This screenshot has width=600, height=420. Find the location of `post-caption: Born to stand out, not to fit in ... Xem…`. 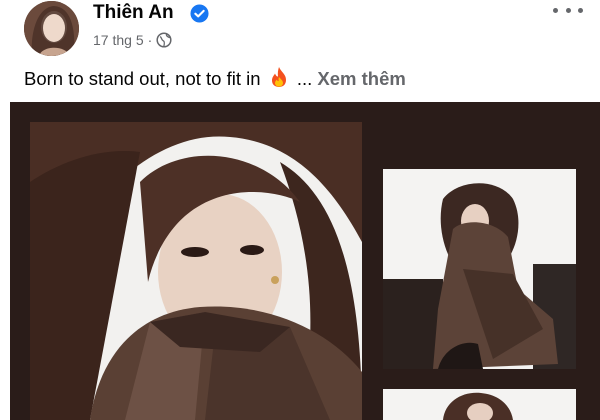

post-caption: Born to stand out, not to fit in ... Xem… is located at coordinates (215, 78).